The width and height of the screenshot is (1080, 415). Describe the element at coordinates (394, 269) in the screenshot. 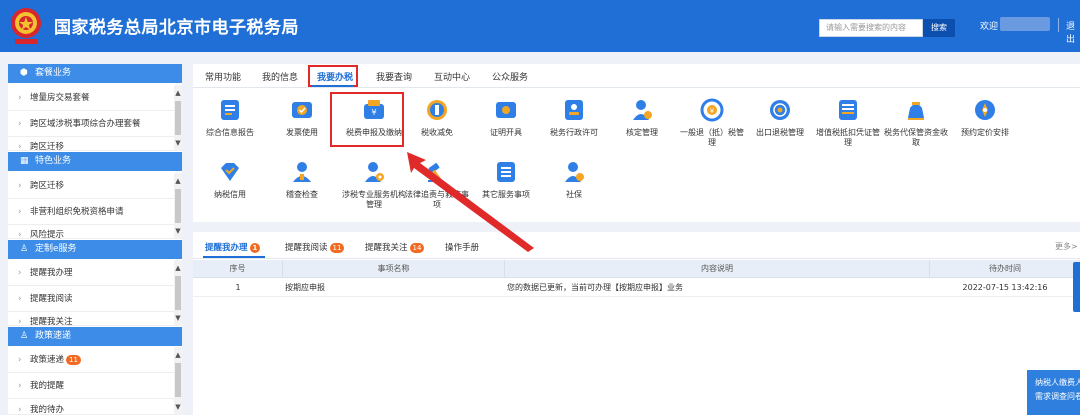

I see `column-header: 事项名称` at that location.